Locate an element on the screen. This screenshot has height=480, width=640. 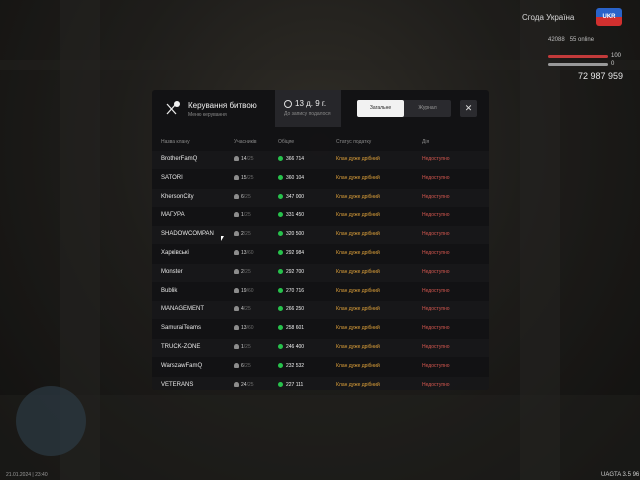
hud-stat: 42088 is located at coordinates (556, 40).